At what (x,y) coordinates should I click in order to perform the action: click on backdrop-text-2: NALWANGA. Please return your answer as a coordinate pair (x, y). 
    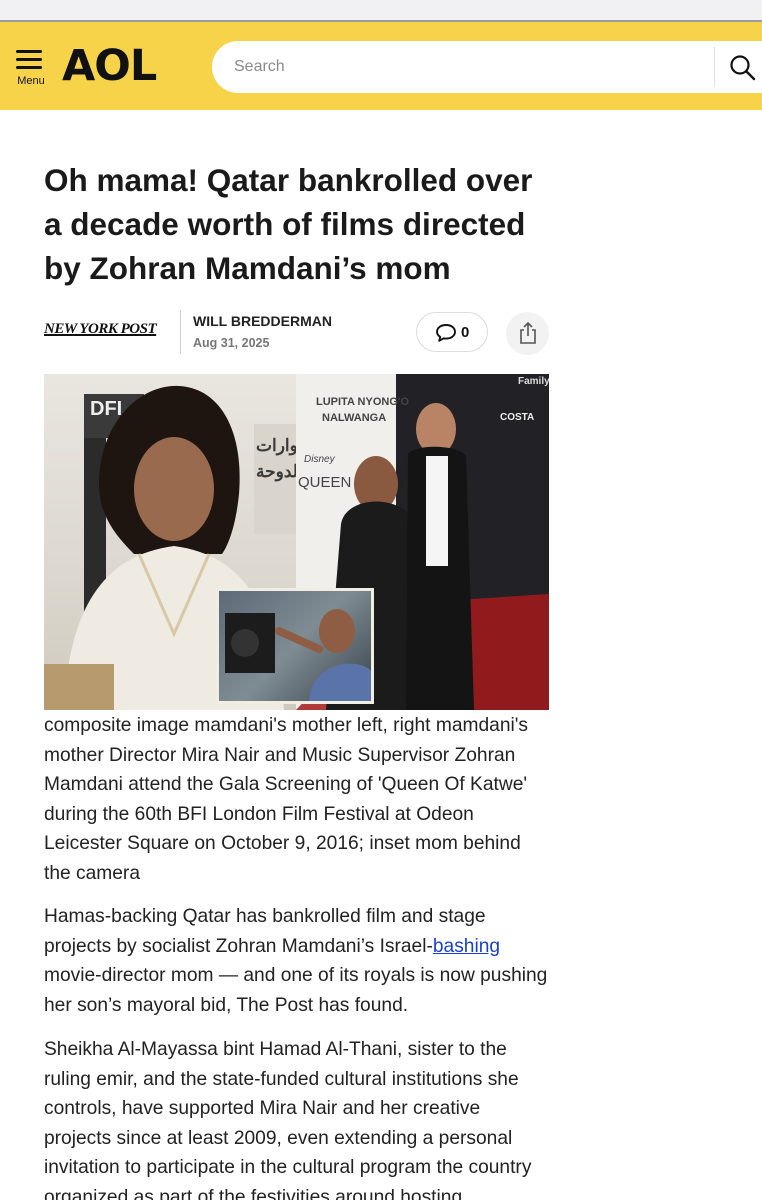
    Looking at the image, I should click on (354, 418).